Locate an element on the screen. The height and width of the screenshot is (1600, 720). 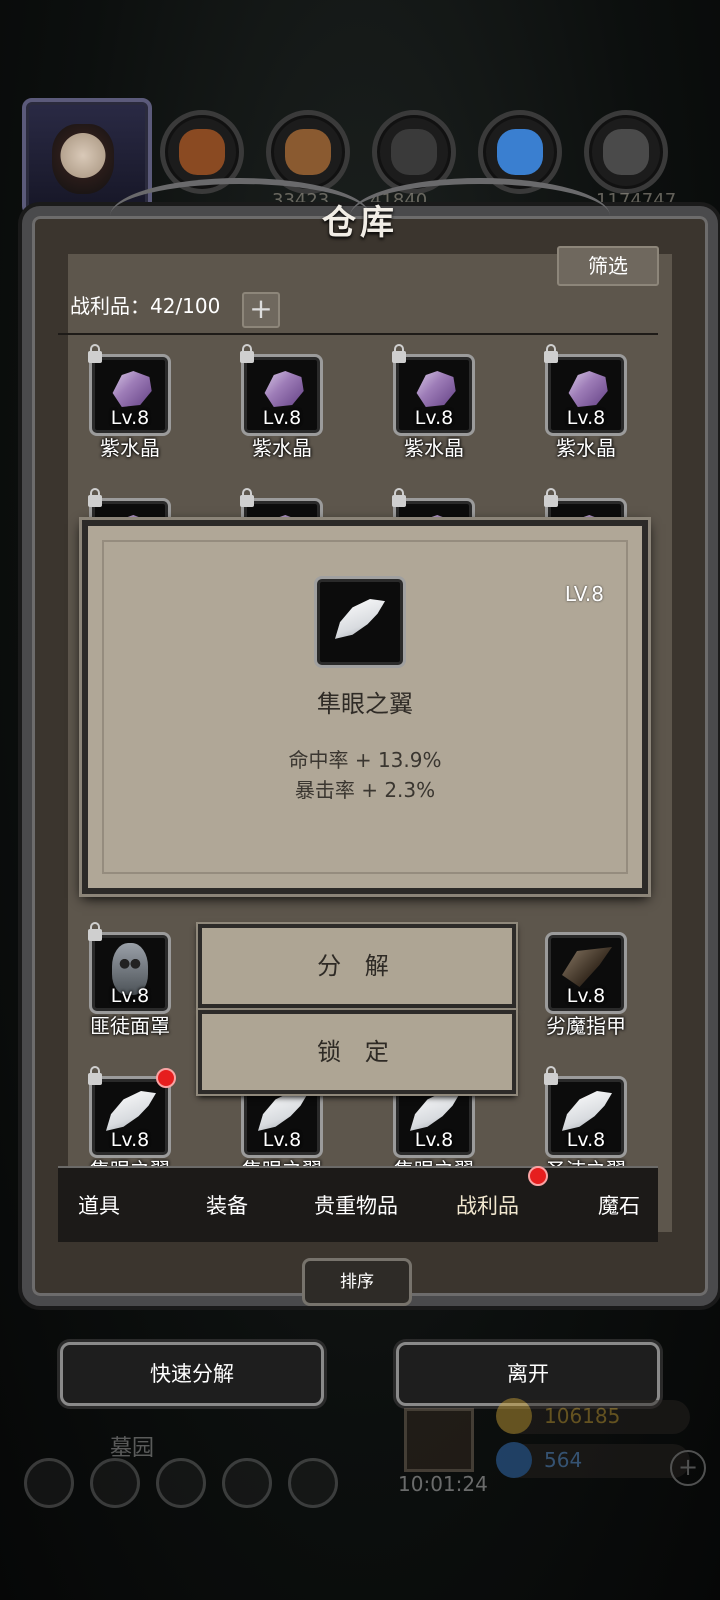
item-name: 劣魔指甲 is located at coordinates (586, 1026).